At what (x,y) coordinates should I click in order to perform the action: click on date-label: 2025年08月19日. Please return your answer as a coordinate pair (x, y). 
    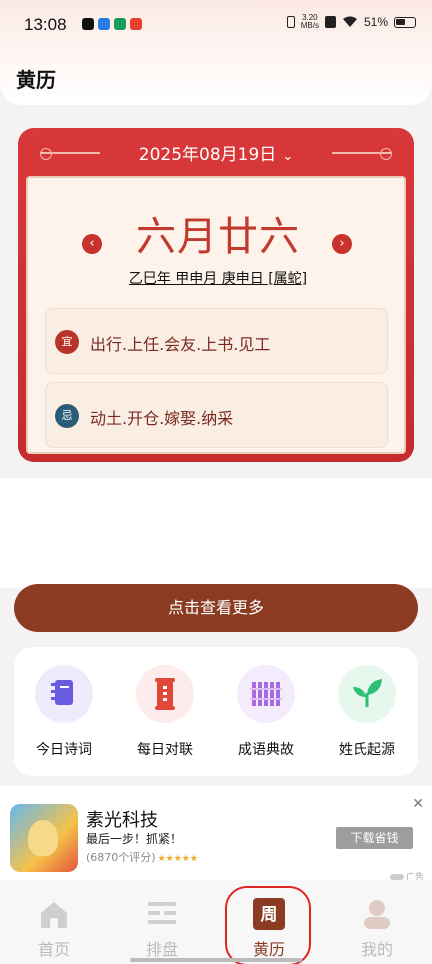
    Looking at the image, I should click on (207, 155).